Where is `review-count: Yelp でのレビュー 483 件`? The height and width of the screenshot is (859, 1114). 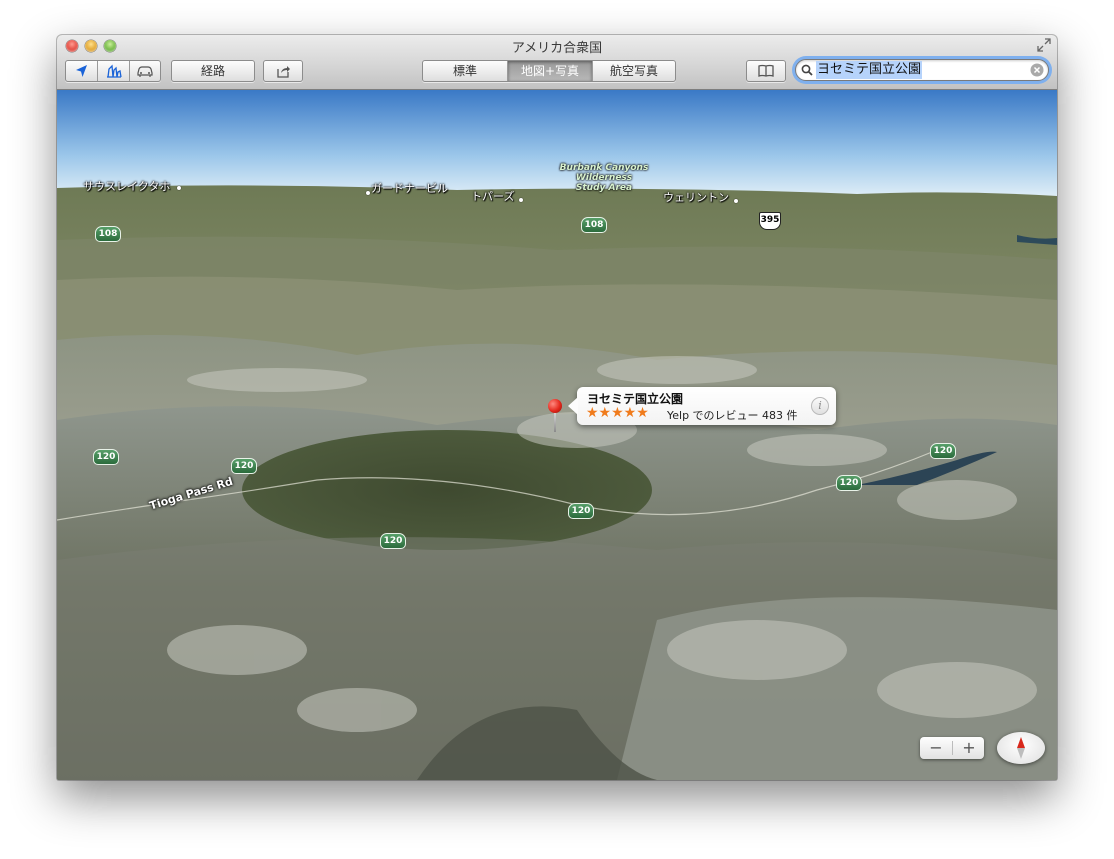
review-count: Yelp でのレビュー 483 件 is located at coordinates (732, 415).